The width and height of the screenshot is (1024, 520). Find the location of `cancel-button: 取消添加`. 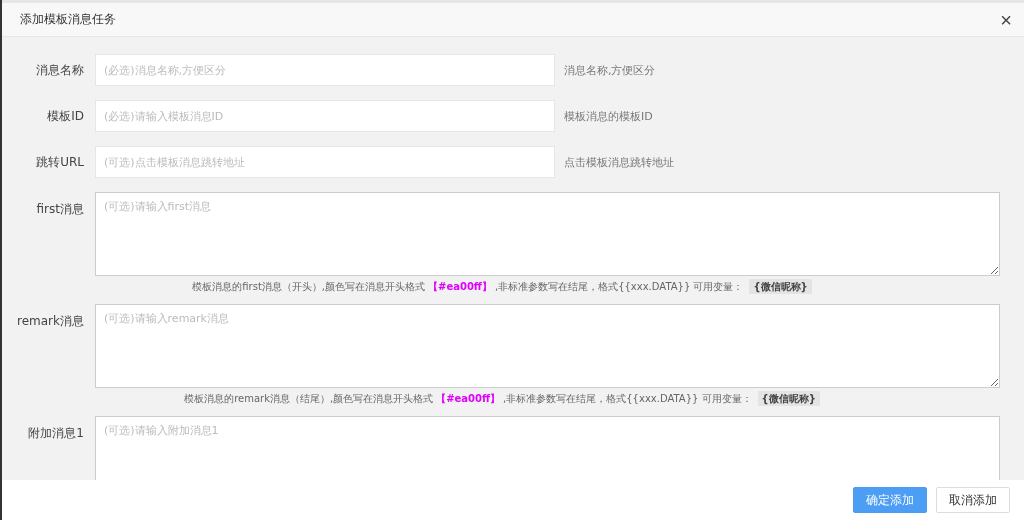

cancel-button: 取消添加 is located at coordinates (973, 500).